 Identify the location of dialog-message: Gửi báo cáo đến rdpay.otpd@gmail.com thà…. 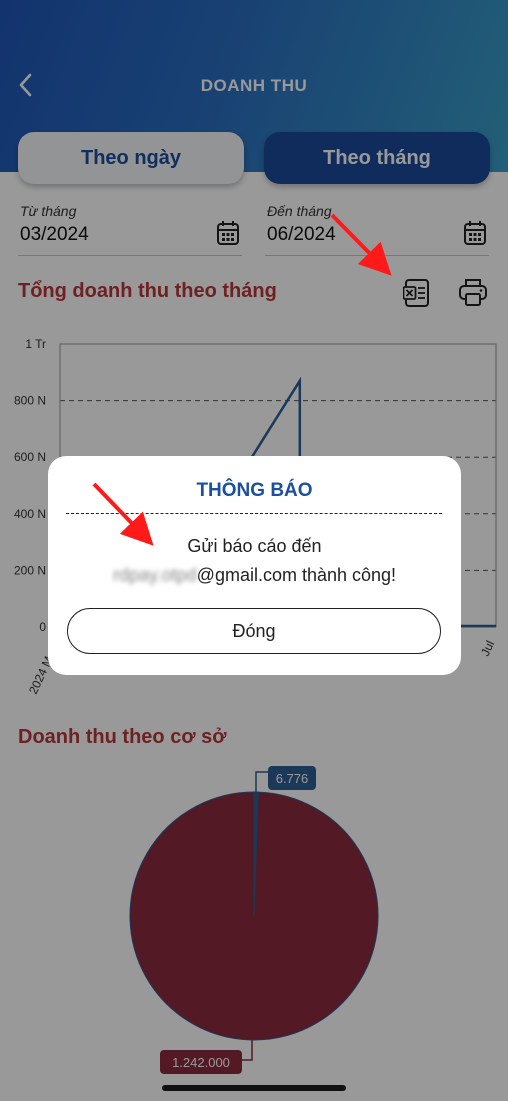
(254, 561).